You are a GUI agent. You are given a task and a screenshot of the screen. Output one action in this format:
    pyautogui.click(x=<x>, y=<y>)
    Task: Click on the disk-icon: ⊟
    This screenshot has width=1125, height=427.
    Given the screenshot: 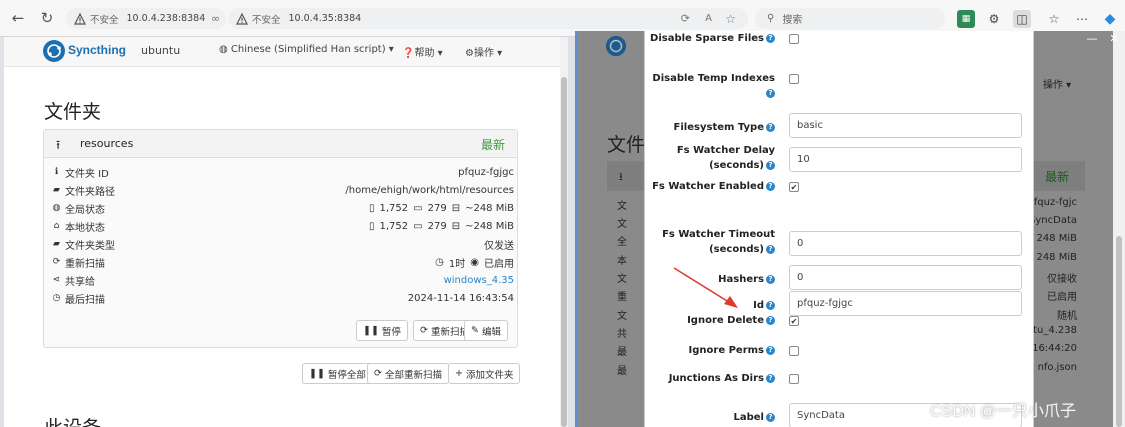 What is the action you would take?
    pyautogui.click(x=456, y=208)
    